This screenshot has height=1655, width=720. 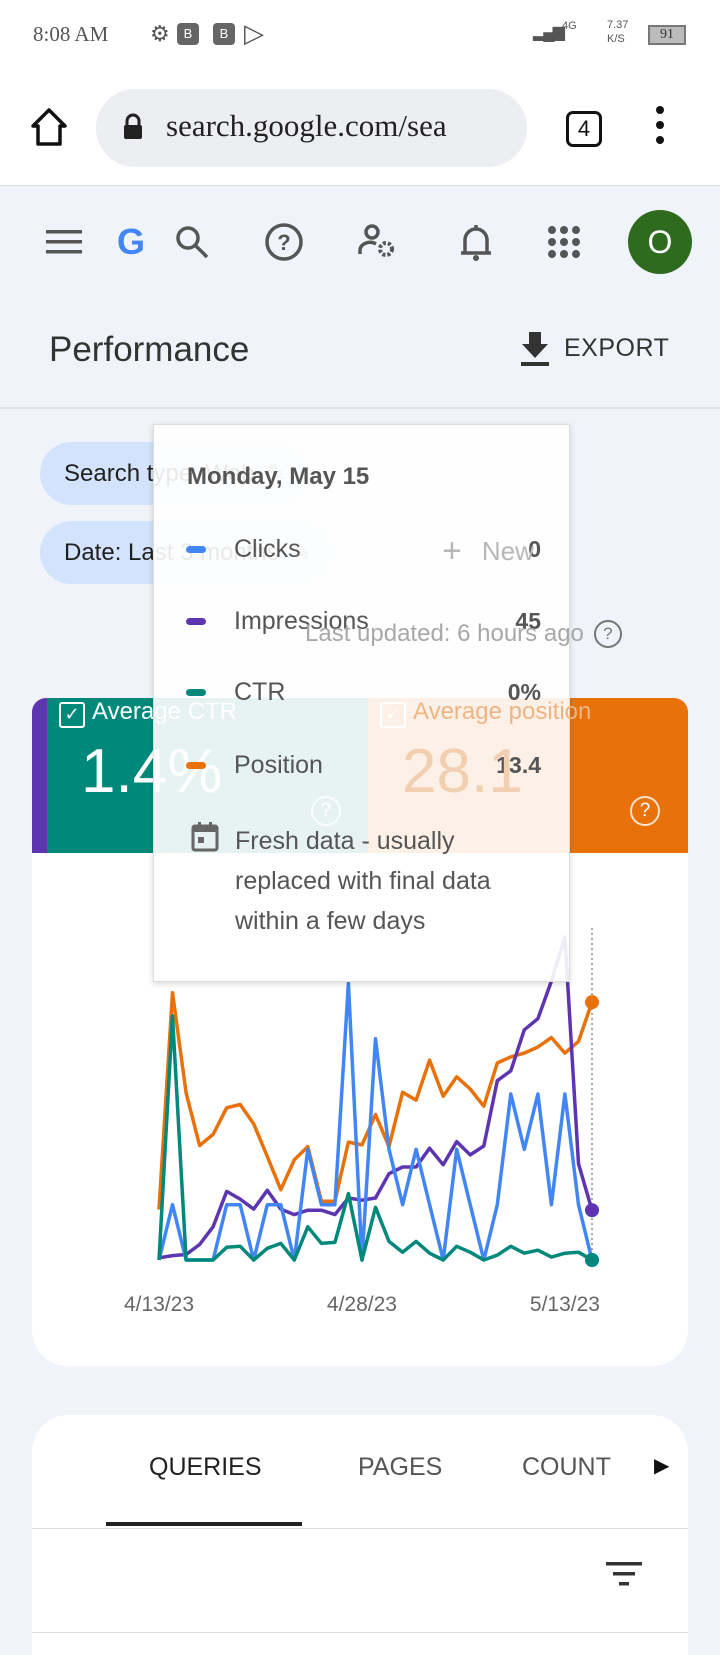 I want to click on home-icon, so click(x=49, y=127).